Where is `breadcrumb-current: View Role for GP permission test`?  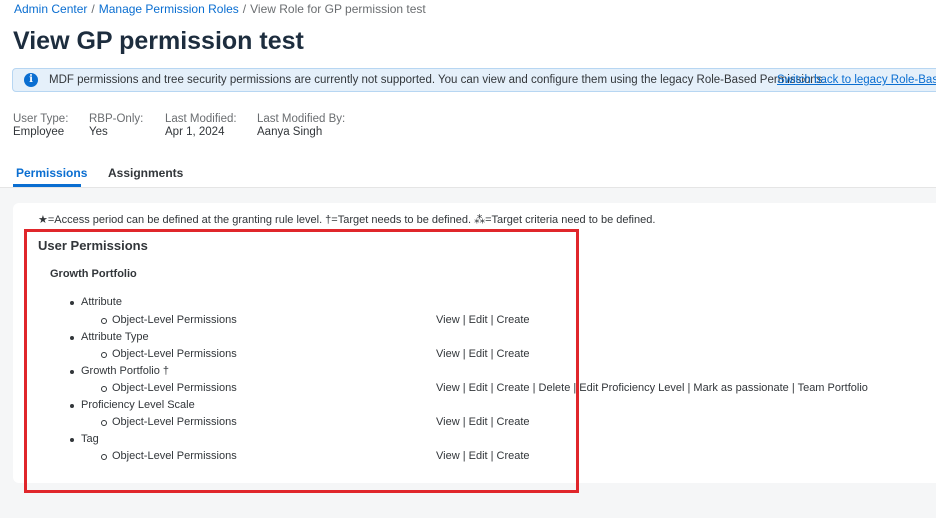 breadcrumb-current: View Role for GP permission test is located at coordinates (338, 9).